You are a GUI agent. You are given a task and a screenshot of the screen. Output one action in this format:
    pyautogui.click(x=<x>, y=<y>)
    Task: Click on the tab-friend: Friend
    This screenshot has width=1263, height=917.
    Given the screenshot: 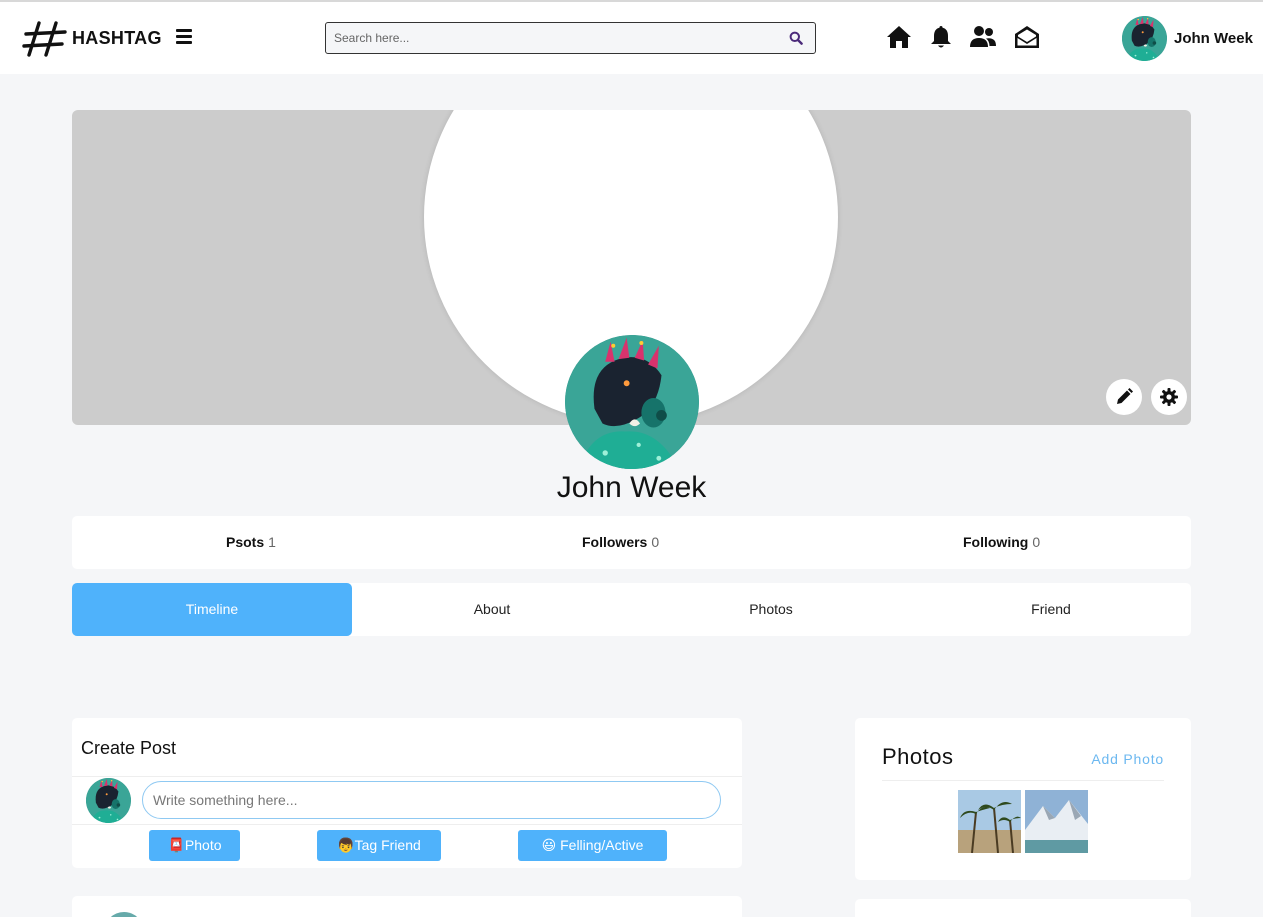 What is the action you would take?
    pyautogui.click(x=1051, y=609)
    